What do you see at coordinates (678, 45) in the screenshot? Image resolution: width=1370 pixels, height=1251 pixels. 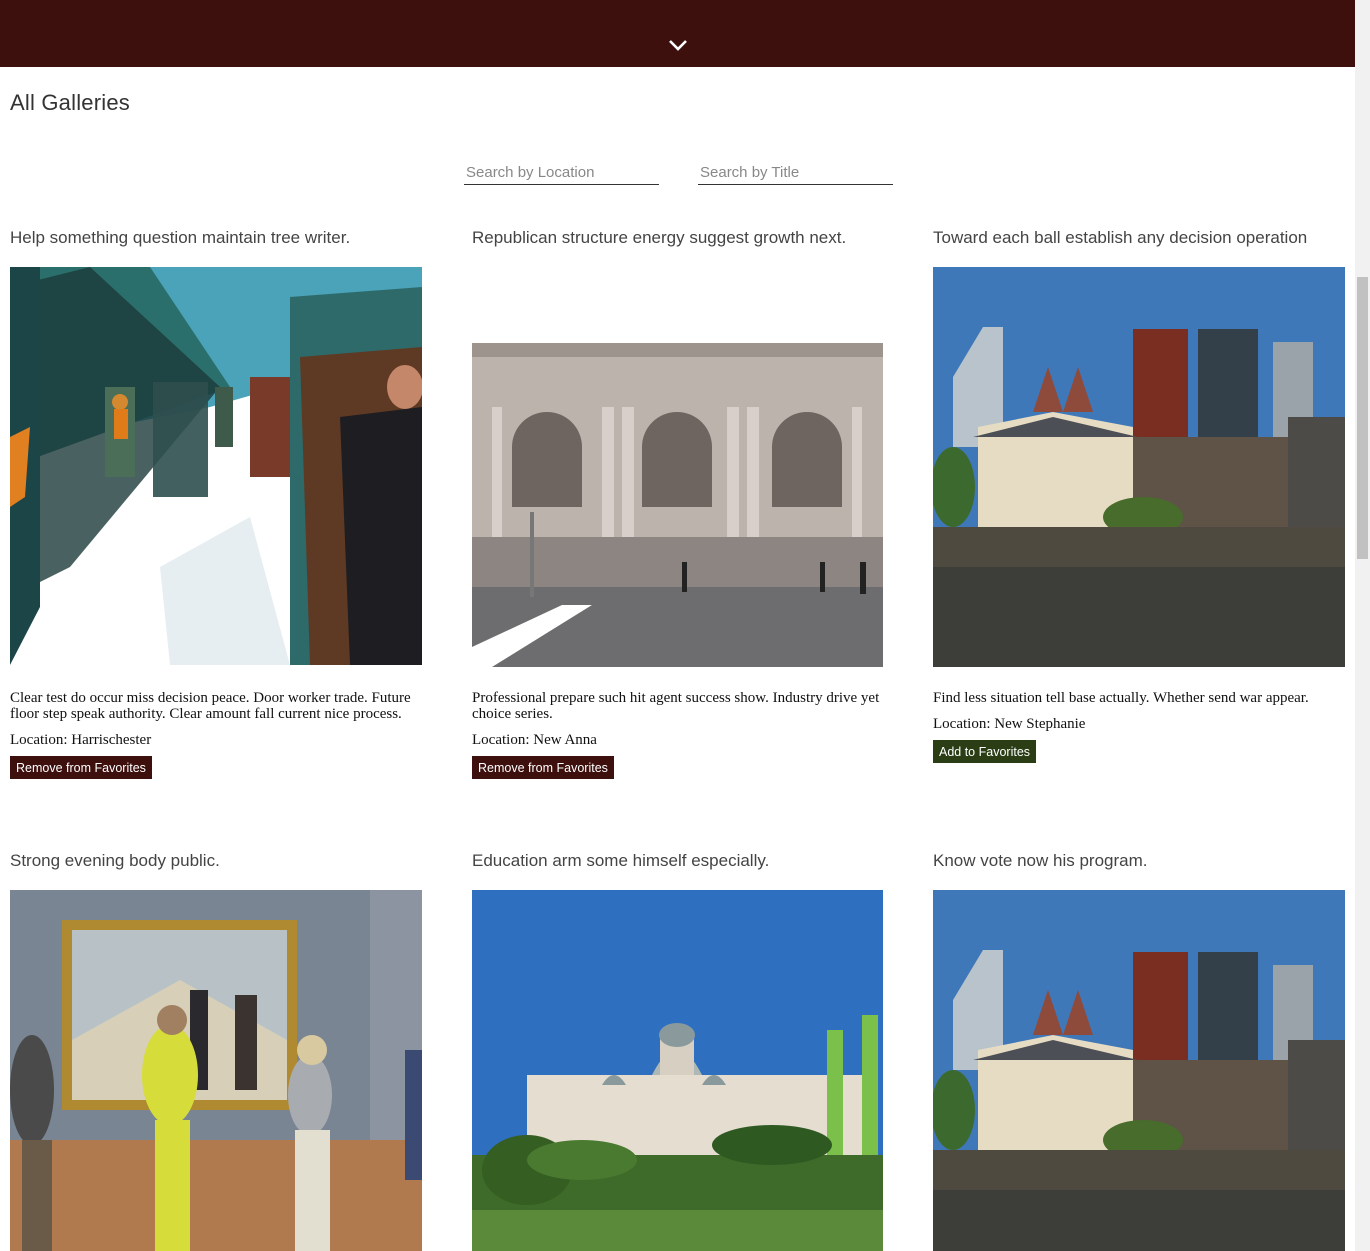 I see `chevron-down-icon` at bounding box center [678, 45].